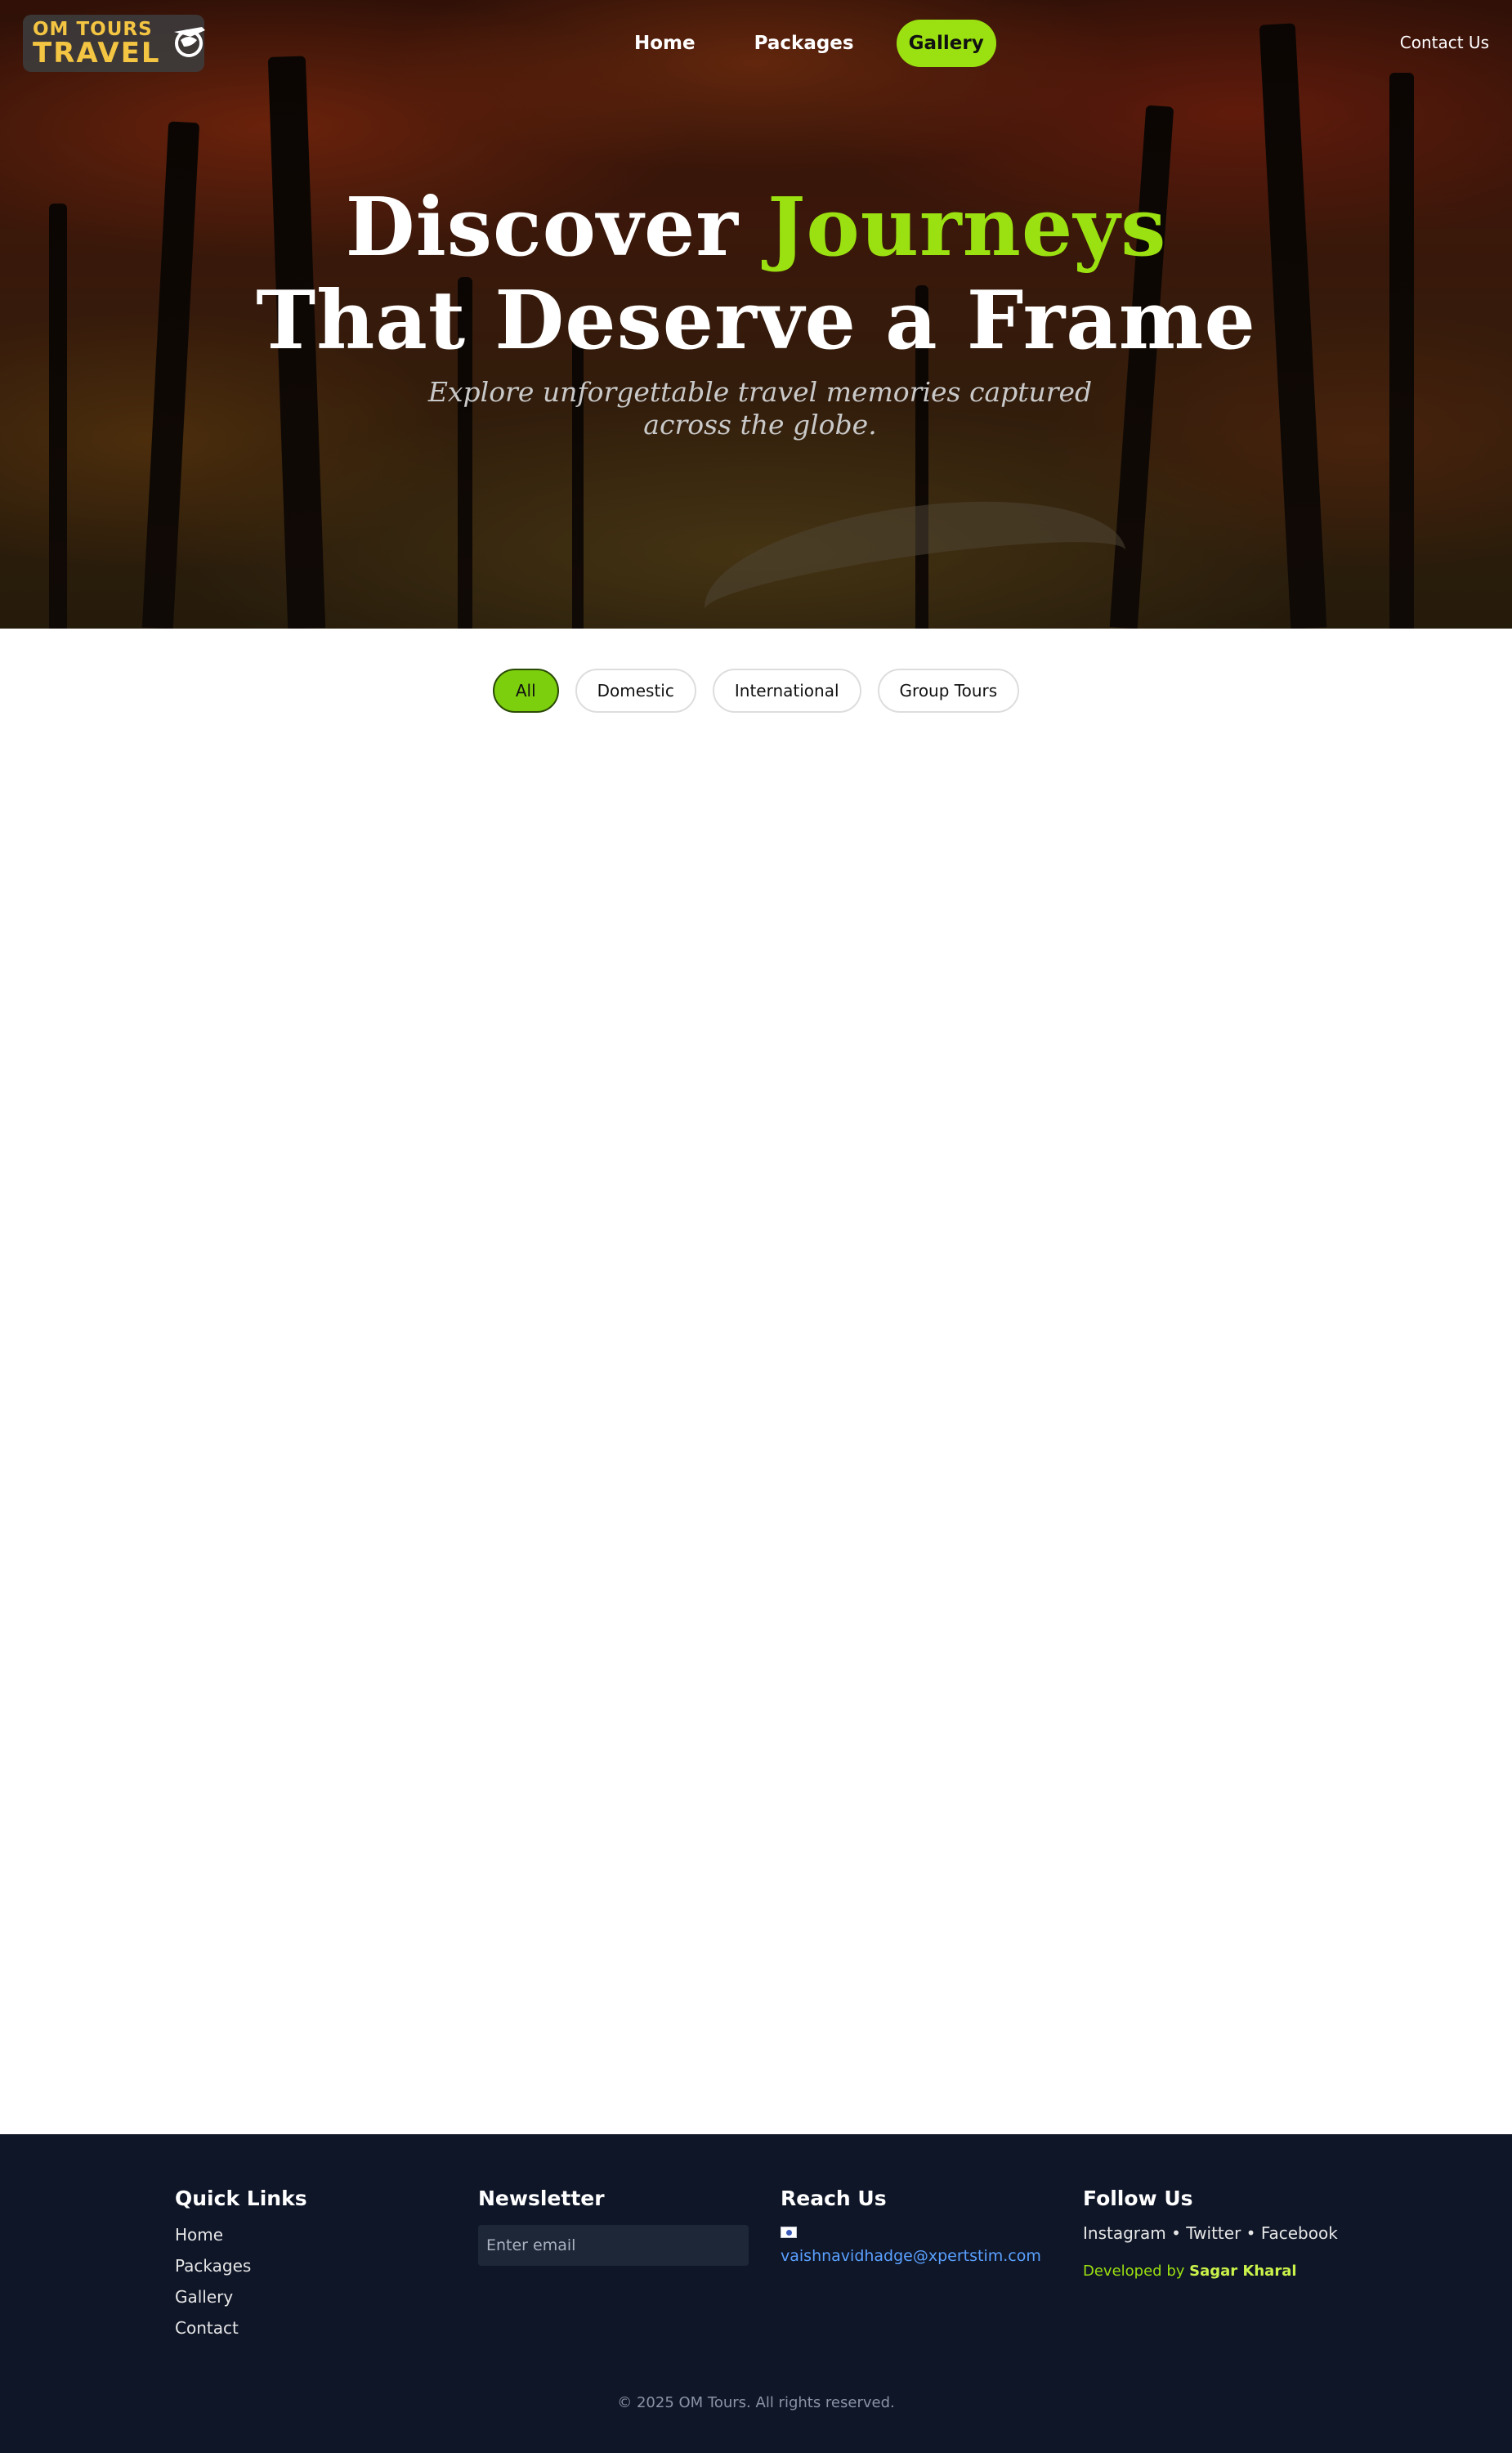 The width and height of the screenshot is (1512, 2453). I want to click on nav-packages: Packages, so click(804, 43).